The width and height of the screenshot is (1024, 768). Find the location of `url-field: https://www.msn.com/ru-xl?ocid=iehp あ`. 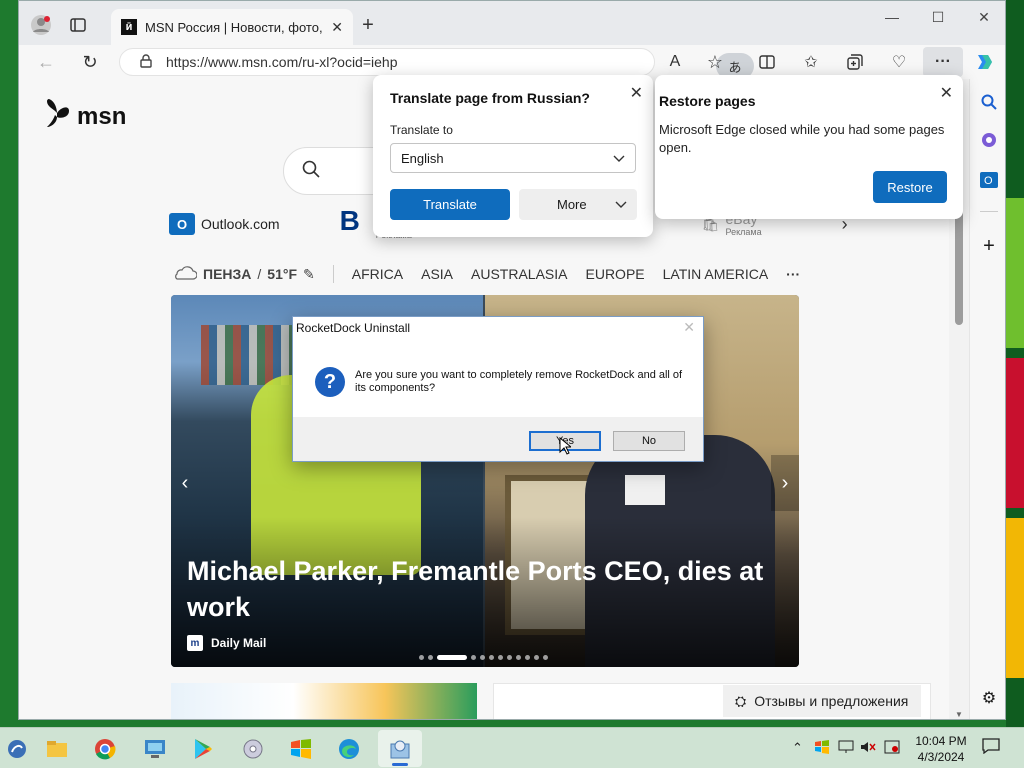

url-field: https://www.msn.com/ru-xl?ocid=iehp あ is located at coordinates (436, 63).